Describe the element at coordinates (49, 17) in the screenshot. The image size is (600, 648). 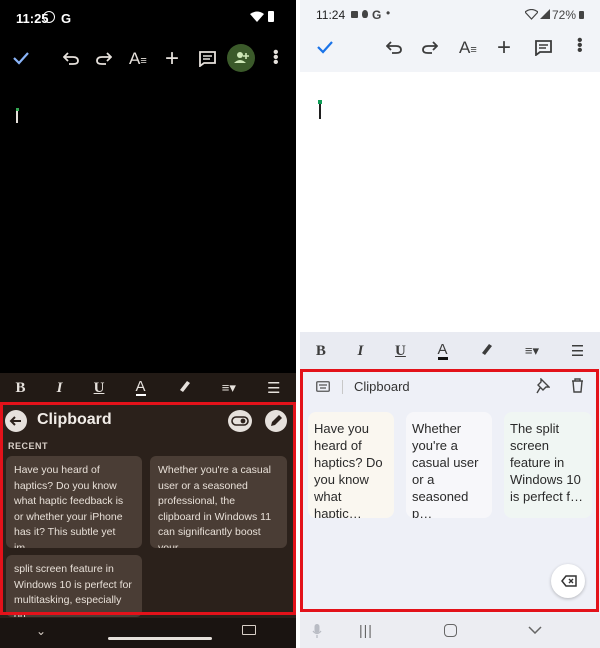
I see `status-circle-icon` at that location.